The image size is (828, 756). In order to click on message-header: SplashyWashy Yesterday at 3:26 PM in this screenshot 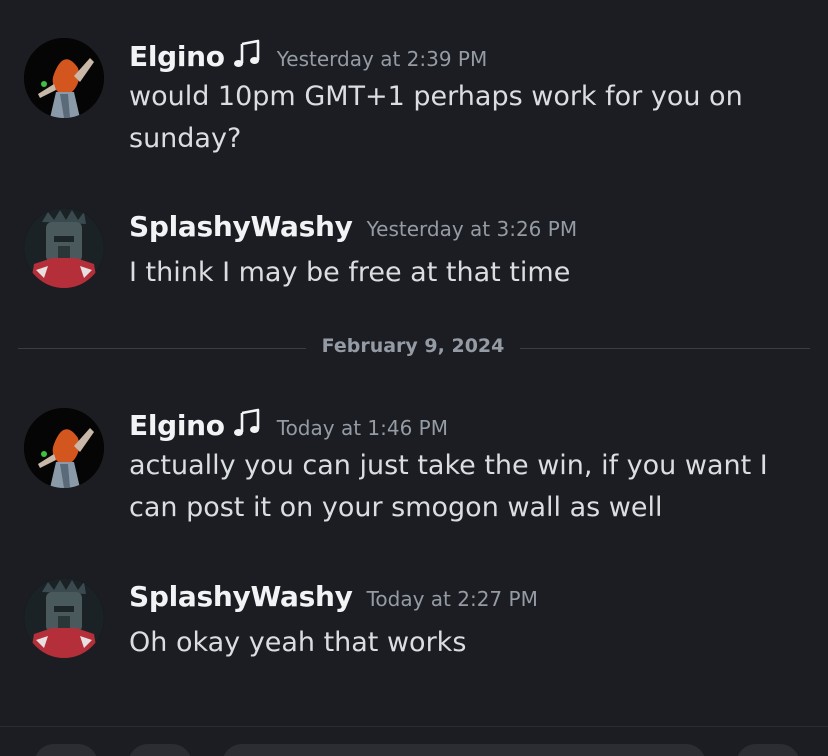, I will do `click(353, 226)`.